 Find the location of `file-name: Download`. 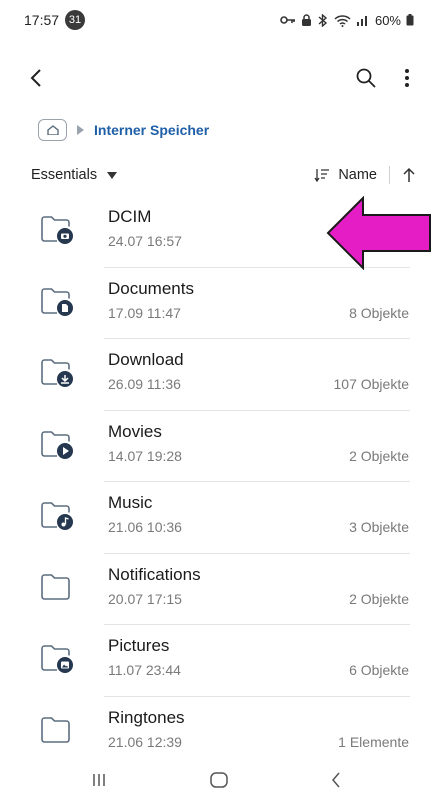

file-name: Download is located at coordinates (146, 359).